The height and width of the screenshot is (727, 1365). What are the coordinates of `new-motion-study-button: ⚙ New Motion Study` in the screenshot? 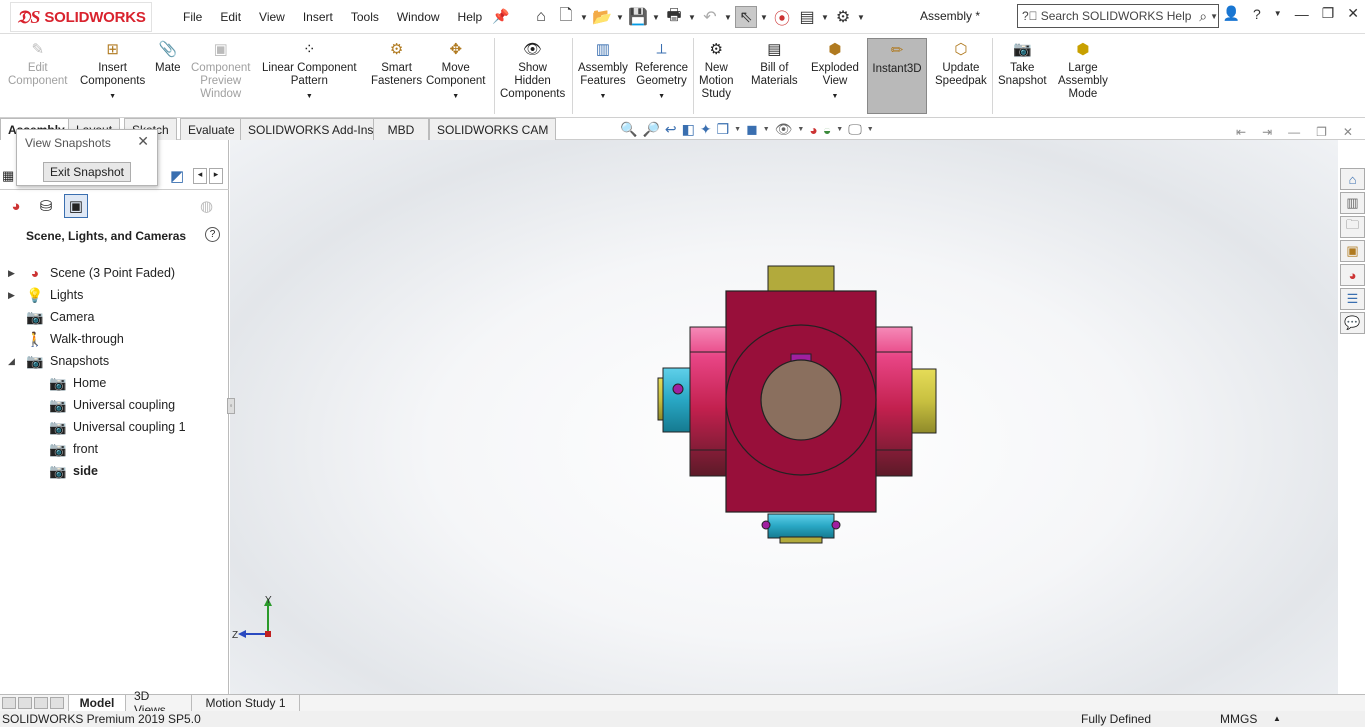 It's located at (716, 69).